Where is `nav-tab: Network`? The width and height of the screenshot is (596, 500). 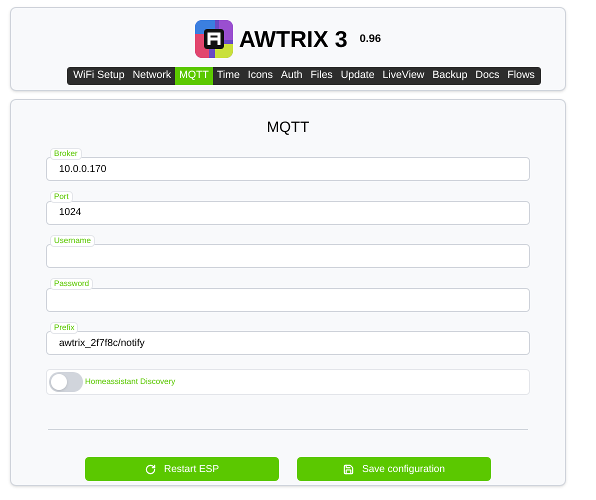
nav-tab: Network is located at coordinates (152, 76).